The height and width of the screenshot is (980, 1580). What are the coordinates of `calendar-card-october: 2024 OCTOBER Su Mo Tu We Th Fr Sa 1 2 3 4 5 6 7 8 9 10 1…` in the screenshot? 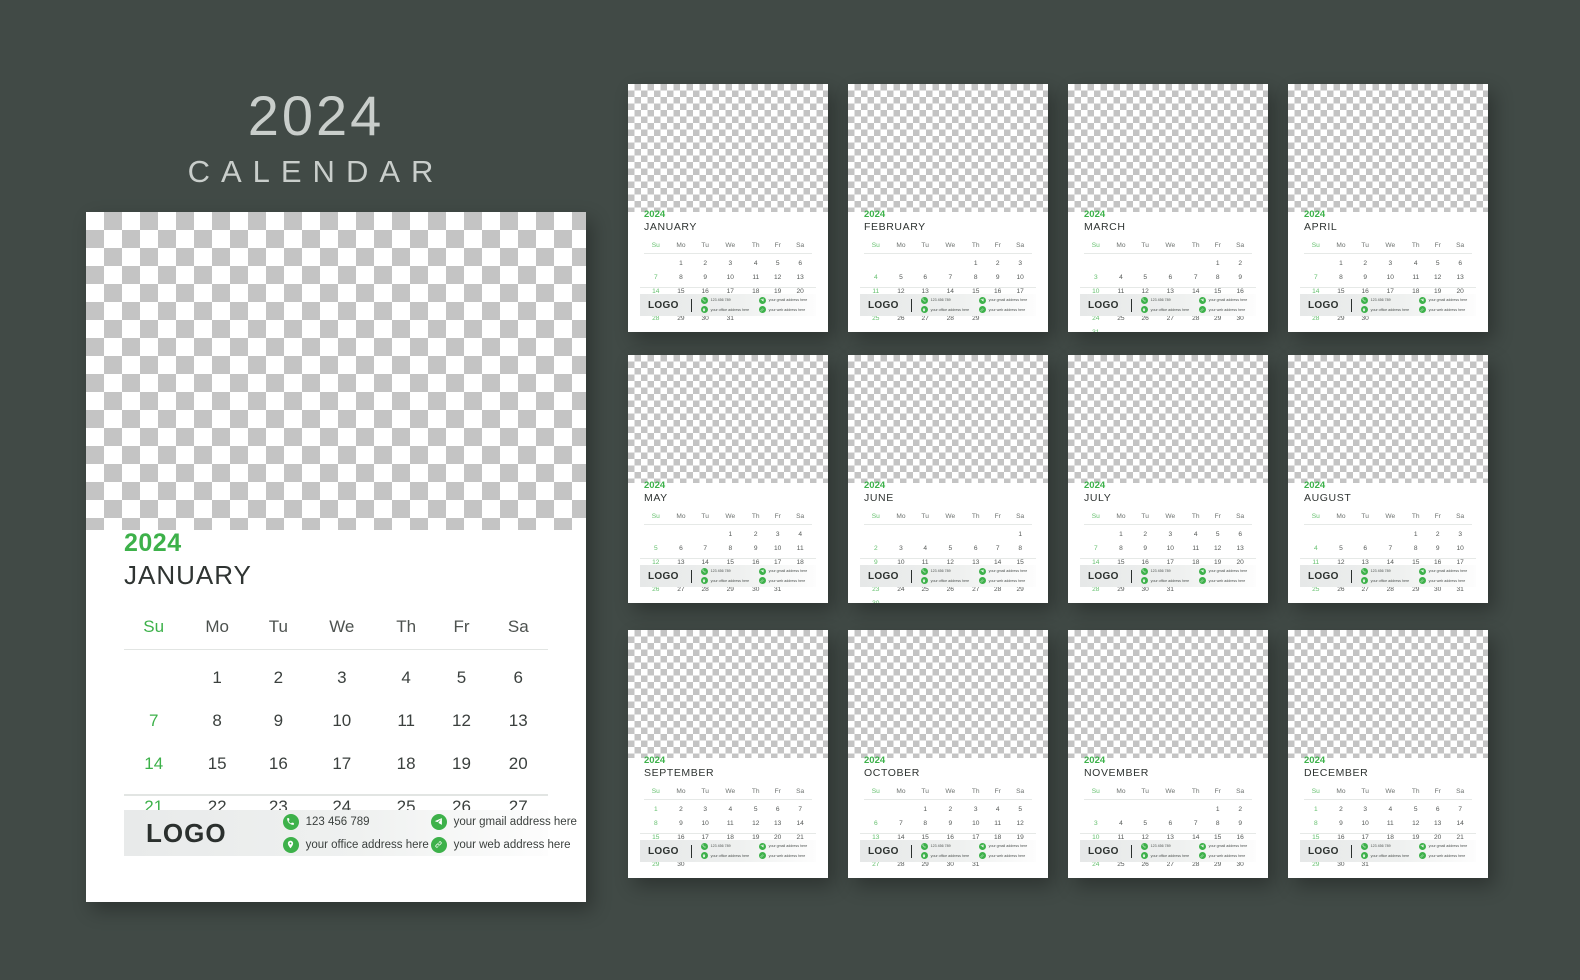 It's located at (948, 754).